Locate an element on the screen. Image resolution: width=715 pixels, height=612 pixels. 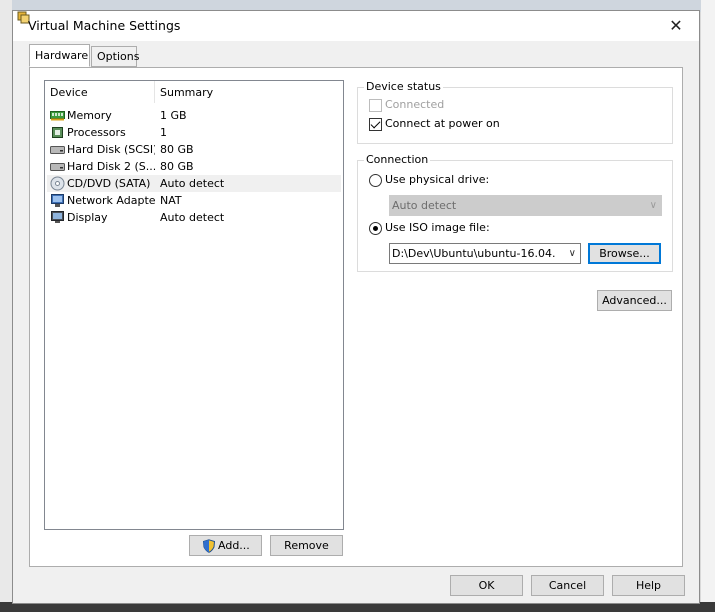
connected-label: Connected is located at coordinates (415, 104).